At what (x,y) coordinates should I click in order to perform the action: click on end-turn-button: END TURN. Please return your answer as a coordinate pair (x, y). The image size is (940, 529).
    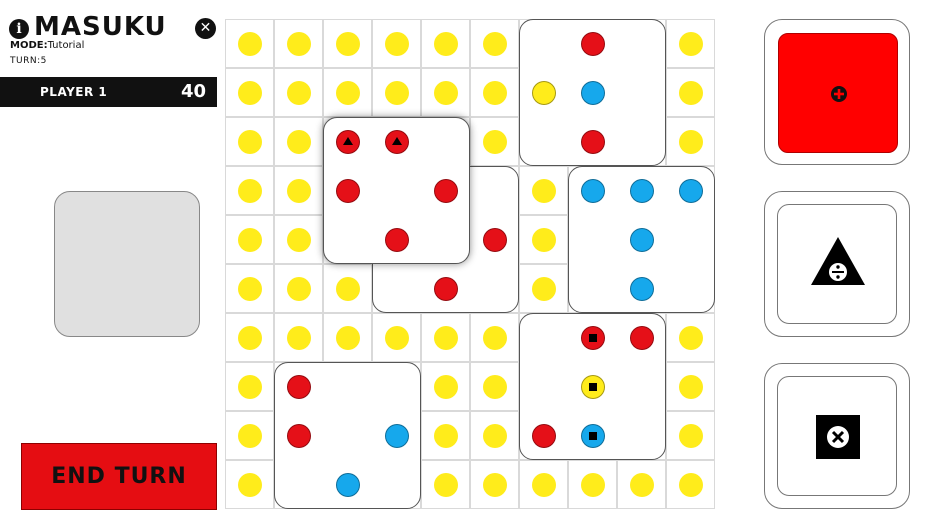
    Looking at the image, I should click on (119, 476).